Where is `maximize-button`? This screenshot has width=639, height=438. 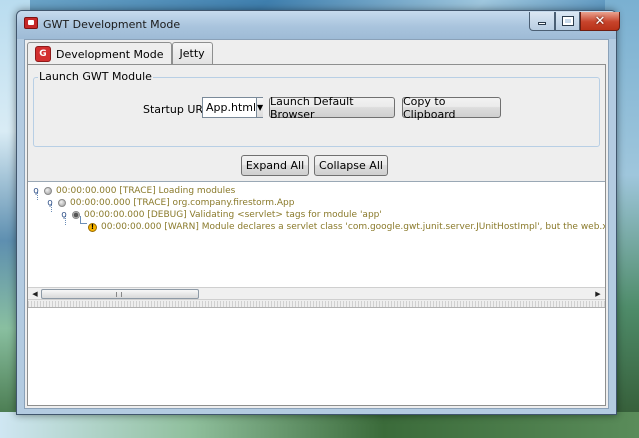
maximize-button is located at coordinates (567, 21).